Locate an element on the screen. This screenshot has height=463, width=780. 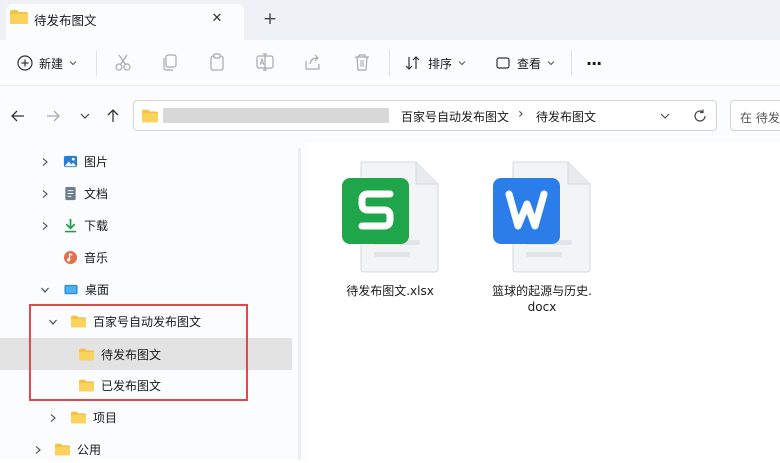
tree-item-label: 下载 is located at coordinates (96, 225).